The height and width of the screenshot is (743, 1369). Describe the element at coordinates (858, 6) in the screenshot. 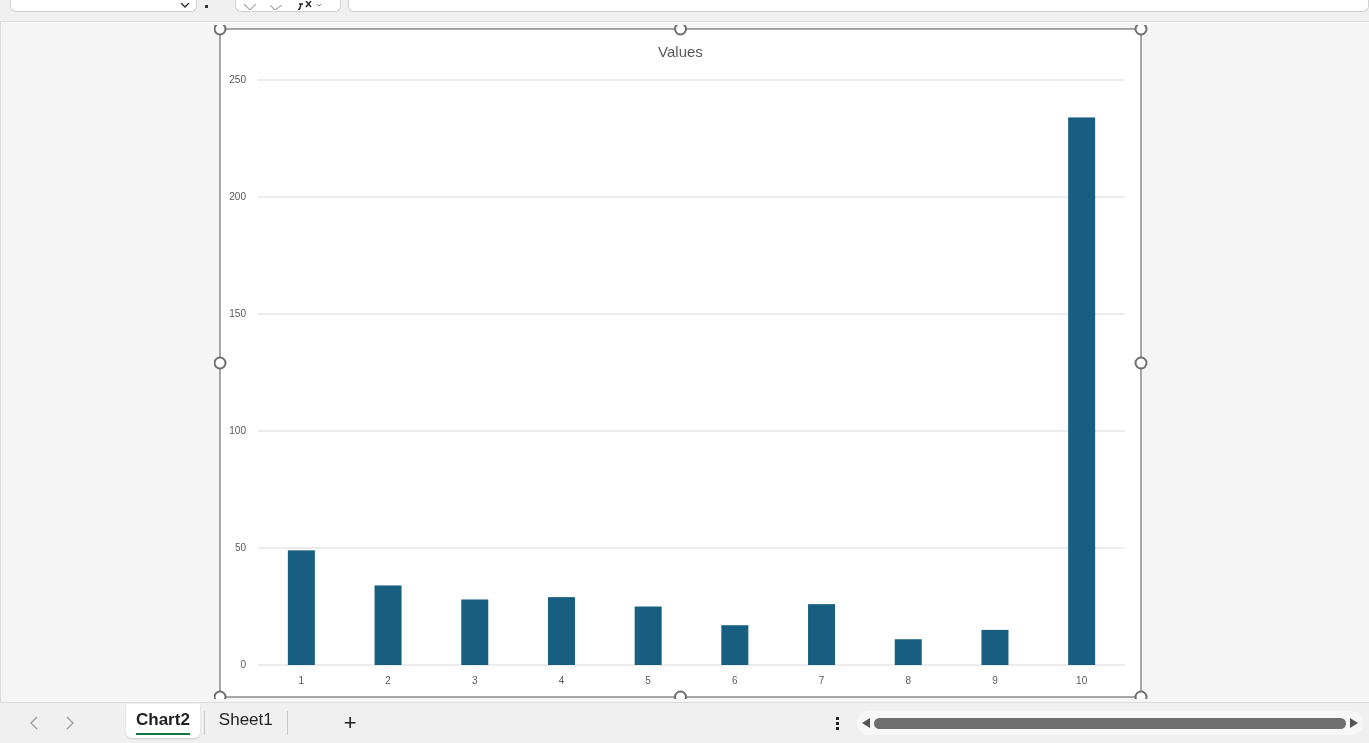

I see `formula-input` at that location.